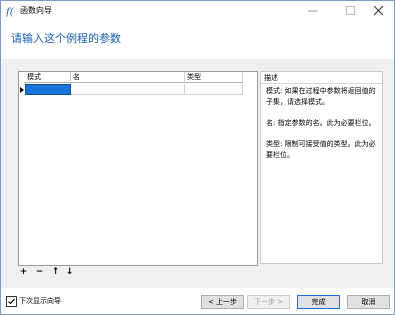 The width and height of the screenshot is (395, 315). Describe the element at coordinates (23, 272) in the screenshot. I see `add-parameter-button: +` at that location.